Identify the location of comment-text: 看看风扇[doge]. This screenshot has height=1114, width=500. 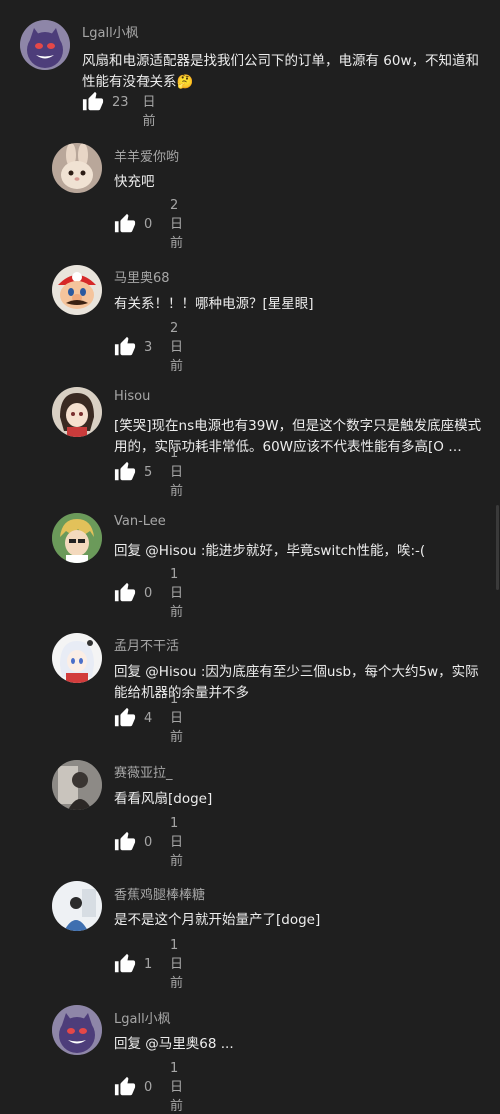
(163, 799).